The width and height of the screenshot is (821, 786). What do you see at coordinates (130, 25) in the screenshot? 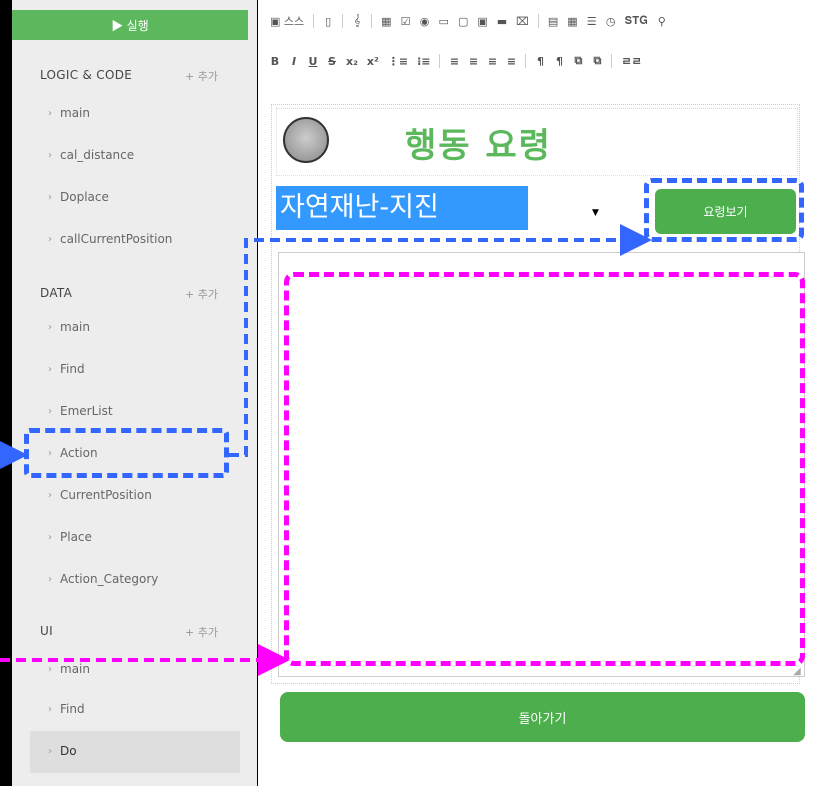
I see `run-button: ▶ 실행` at bounding box center [130, 25].